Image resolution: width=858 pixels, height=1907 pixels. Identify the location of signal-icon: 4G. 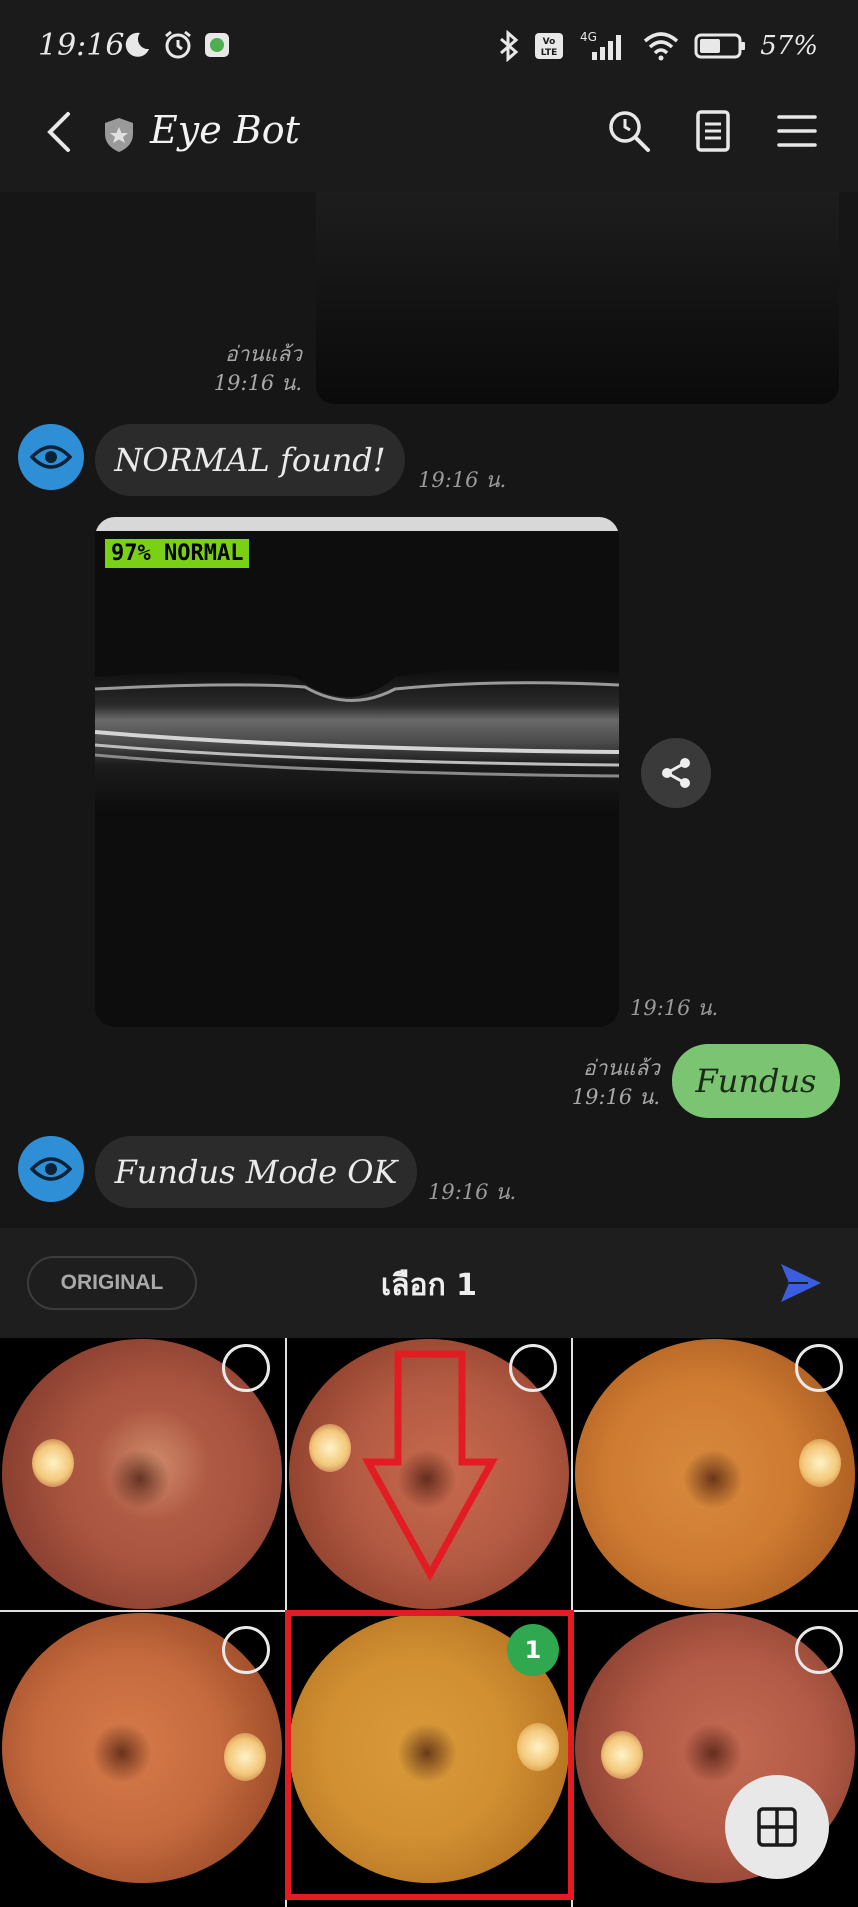
(601, 45).